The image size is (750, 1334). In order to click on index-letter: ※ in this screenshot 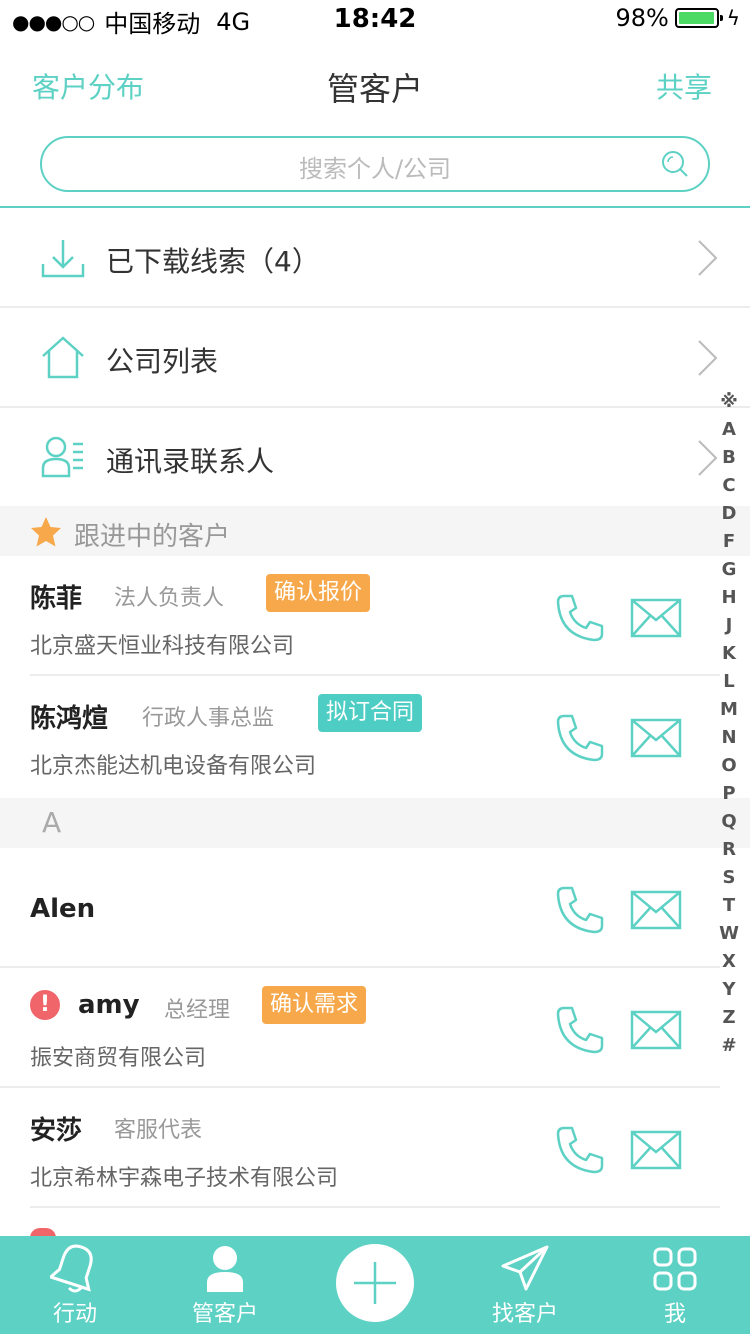, I will do `click(729, 402)`.